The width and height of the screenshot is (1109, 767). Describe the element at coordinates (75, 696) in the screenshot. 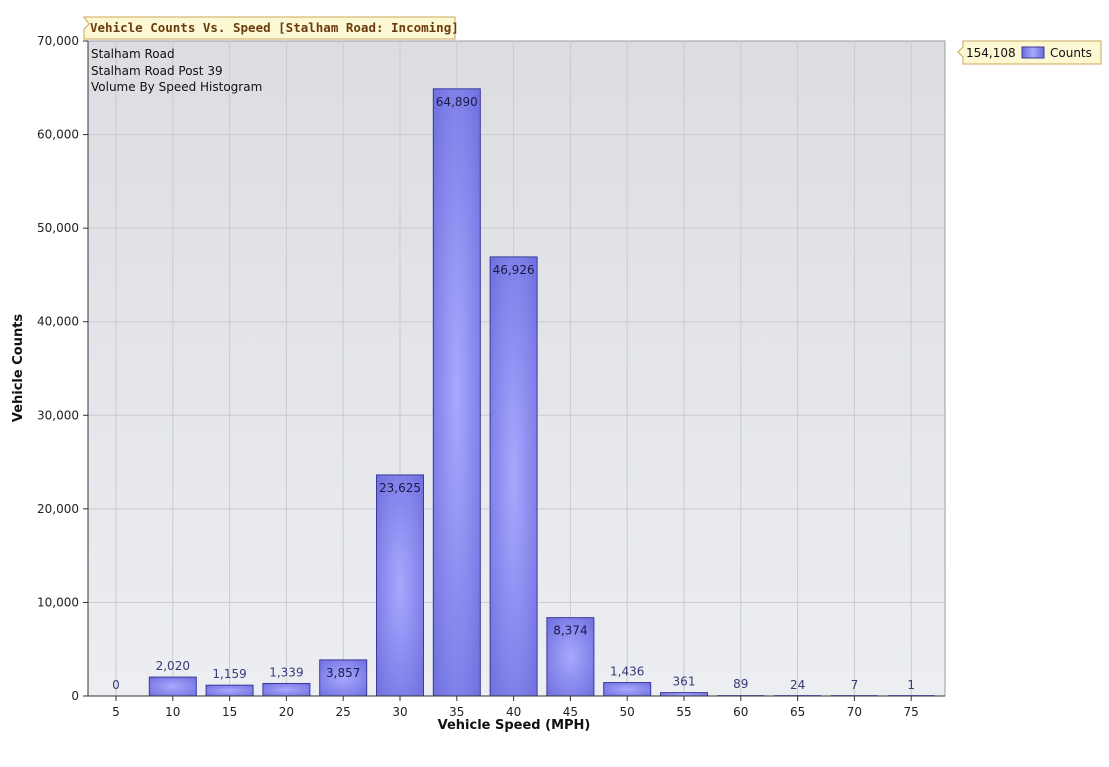

I see `y-tick-label: 0` at that location.